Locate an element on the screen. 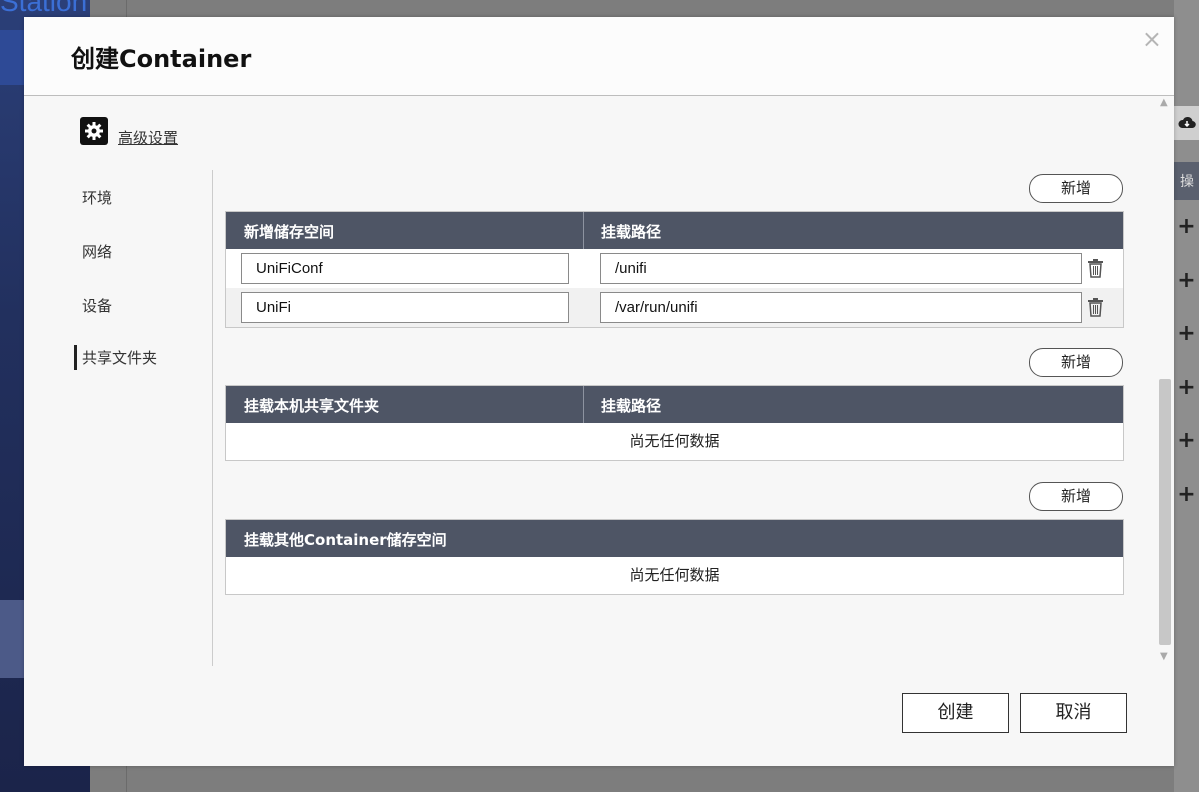  scroll-down-icon: ▼ is located at coordinates (1164, 656).